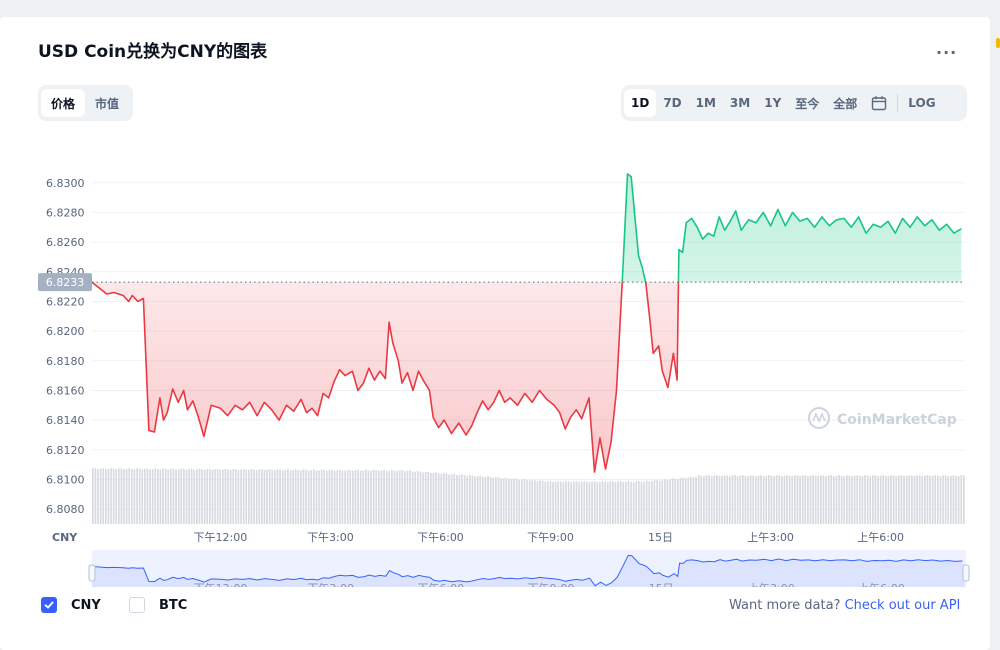 The image size is (1000, 650). What do you see at coordinates (65, 282) in the screenshot?
I see `baseline-label-bg` at bounding box center [65, 282].